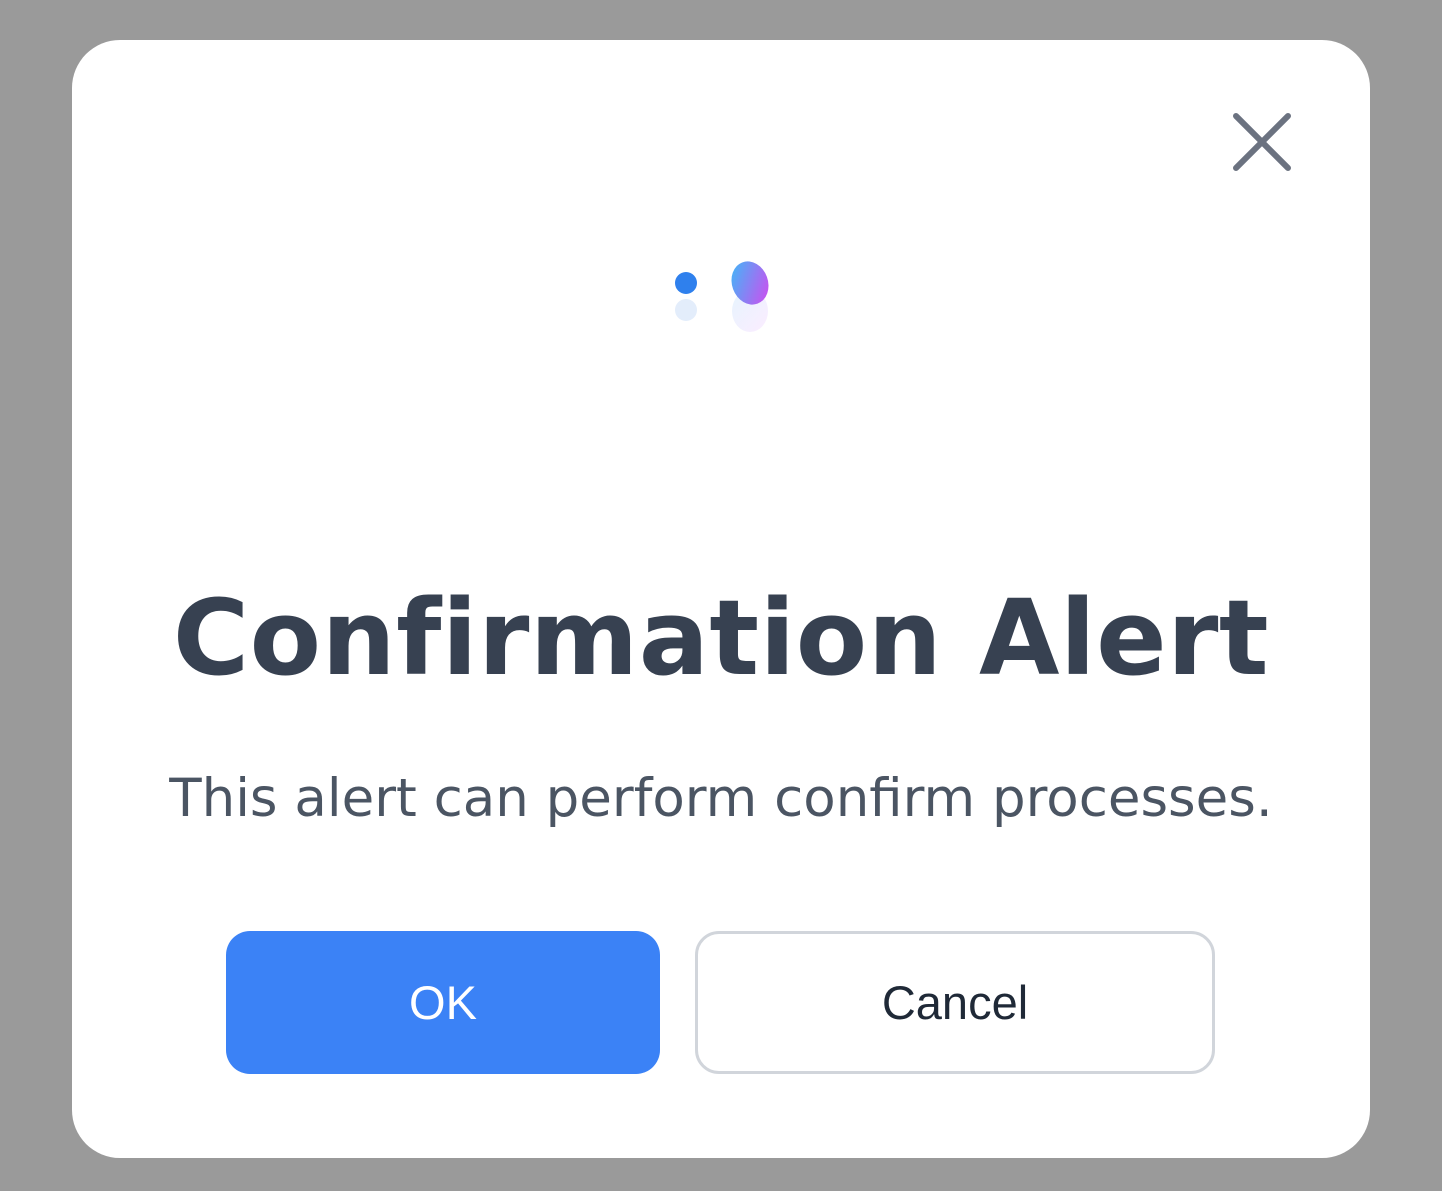  What do you see at coordinates (723, 317) in the screenshot?
I see `animated-dots-logo-icon` at bounding box center [723, 317].